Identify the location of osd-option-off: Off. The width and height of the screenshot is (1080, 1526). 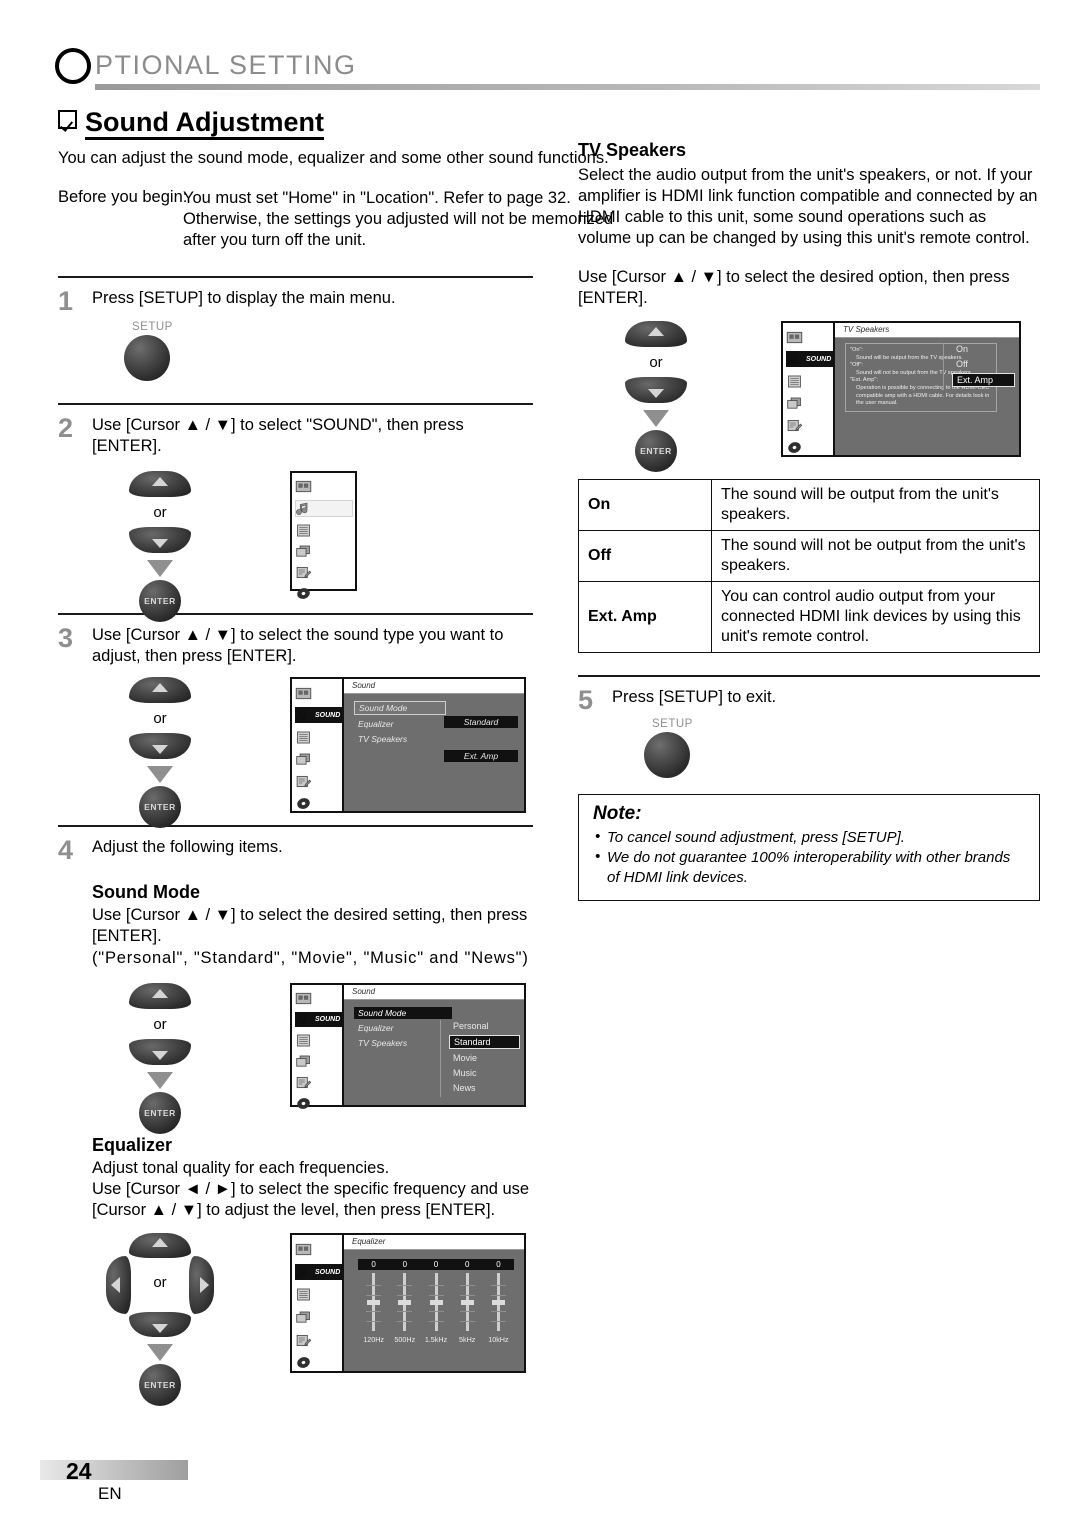
(983, 364).